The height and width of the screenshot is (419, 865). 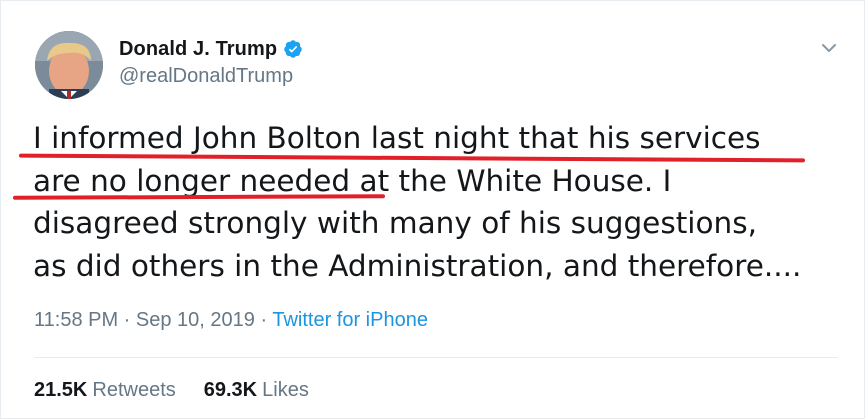 I want to click on user-info: Donald J. Trump @realDonaldTrump, so click(x=211, y=61).